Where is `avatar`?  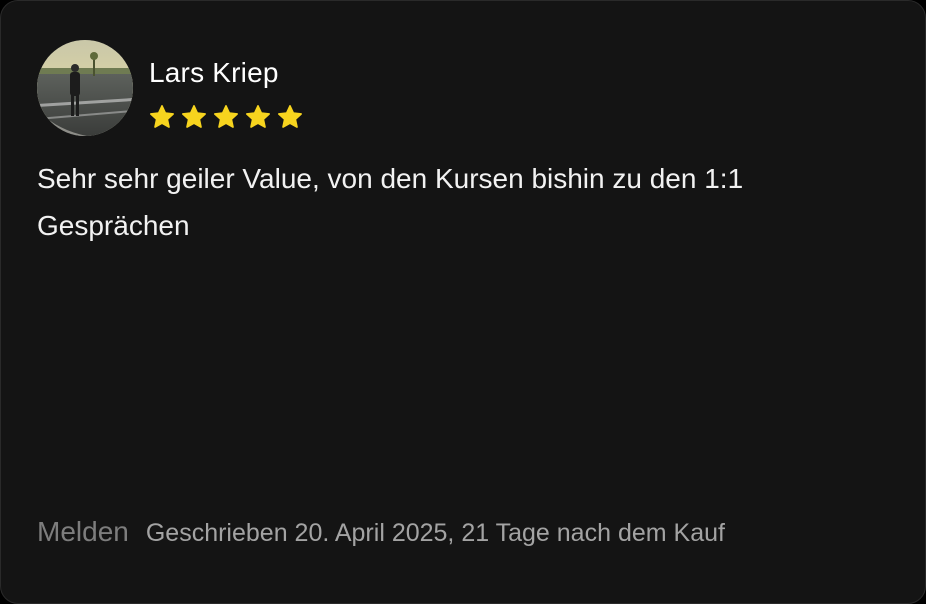 avatar is located at coordinates (85, 88).